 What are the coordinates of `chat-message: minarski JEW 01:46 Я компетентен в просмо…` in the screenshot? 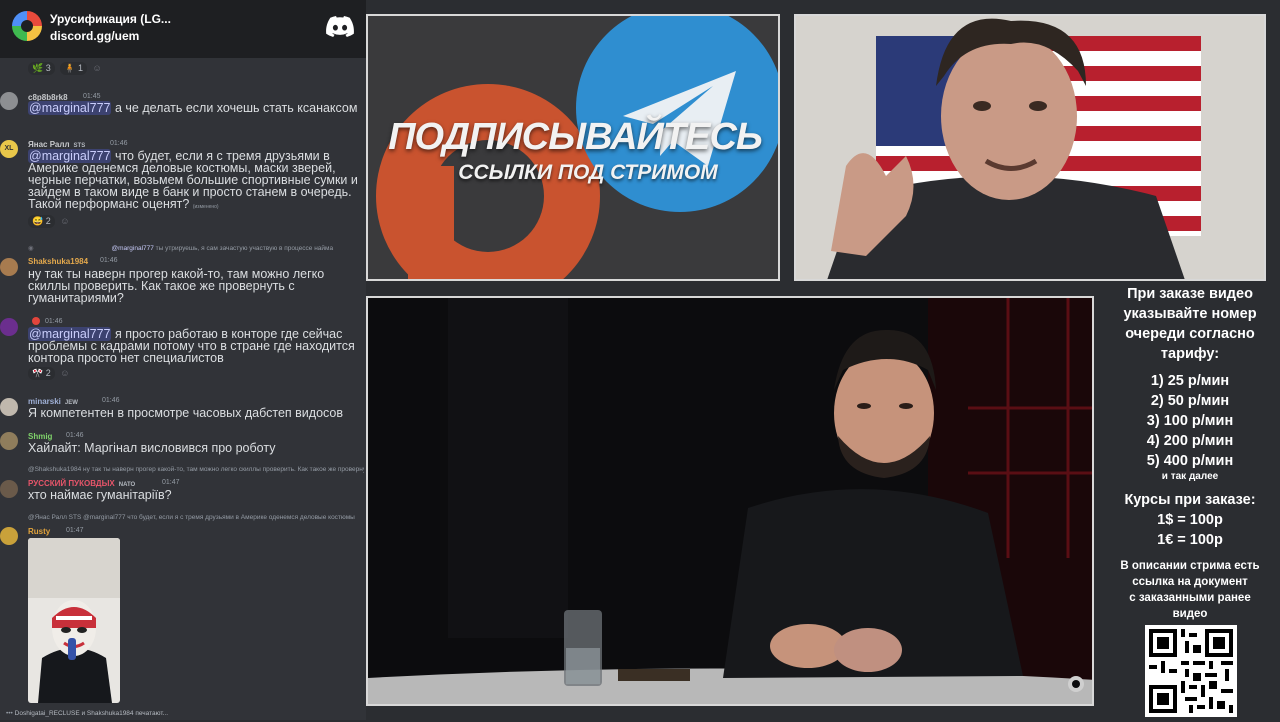 It's located at (183, 409).